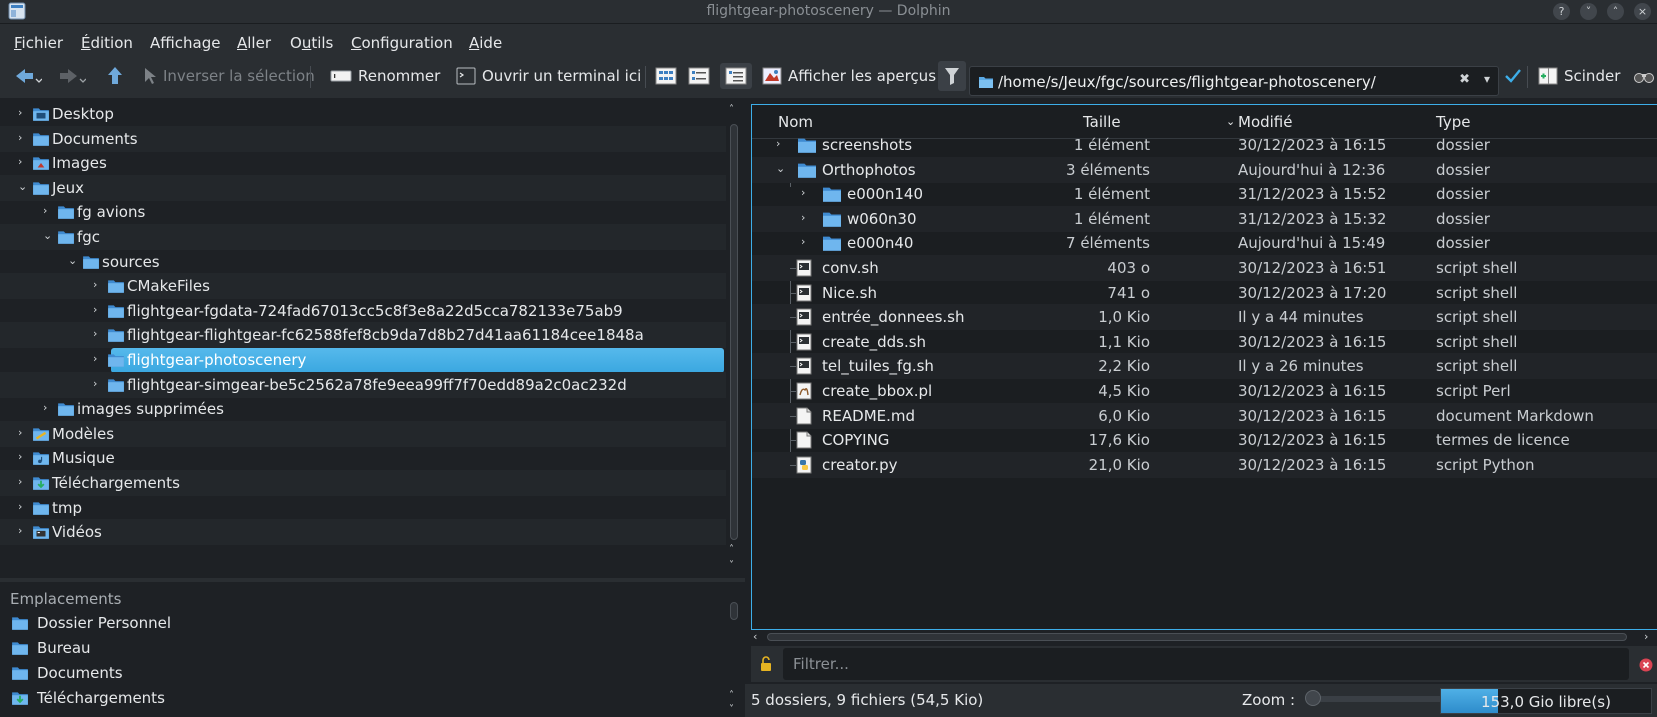  Describe the element at coordinates (1102, 122) in the screenshot. I see `column-size: Taille` at that location.